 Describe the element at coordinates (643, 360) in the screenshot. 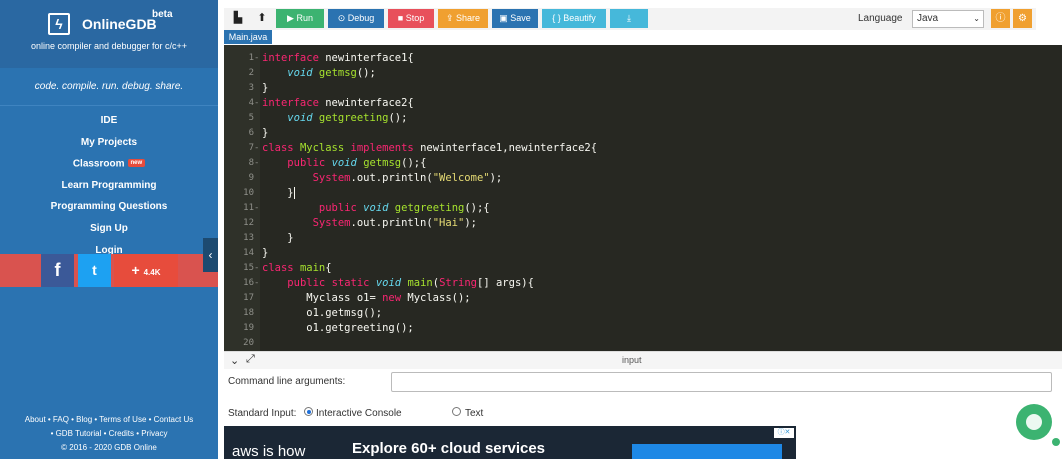

I see `input-panel-header: ⌄ ⤢ input` at that location.